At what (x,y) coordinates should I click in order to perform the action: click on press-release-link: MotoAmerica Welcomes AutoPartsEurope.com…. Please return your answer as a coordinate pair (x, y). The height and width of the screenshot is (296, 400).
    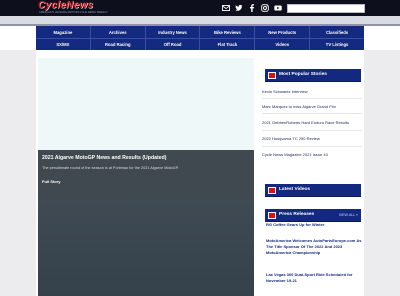
    Looking at the image, I should click on (314, 247).